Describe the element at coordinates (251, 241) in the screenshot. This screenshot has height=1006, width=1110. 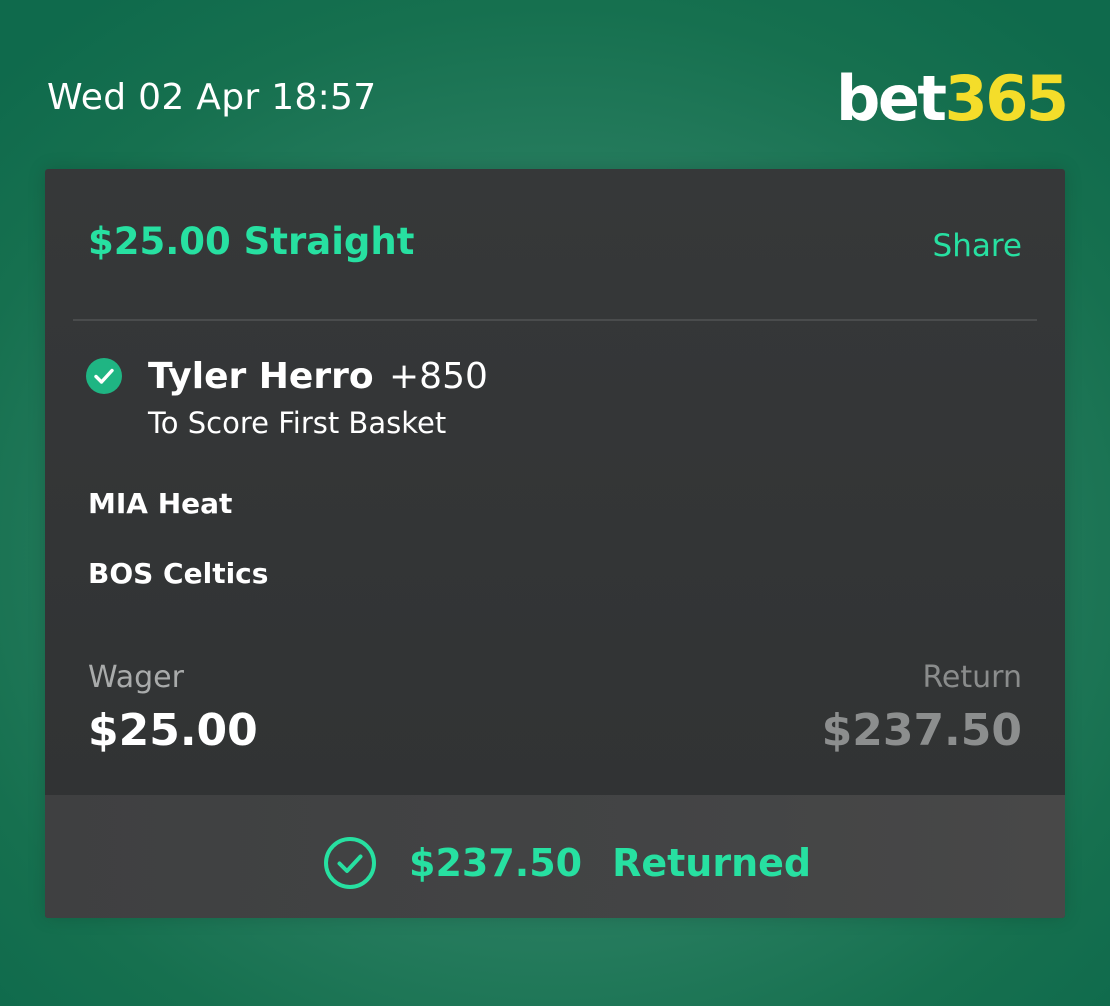
I see `bet-title: $25.00 Straight` at that location.